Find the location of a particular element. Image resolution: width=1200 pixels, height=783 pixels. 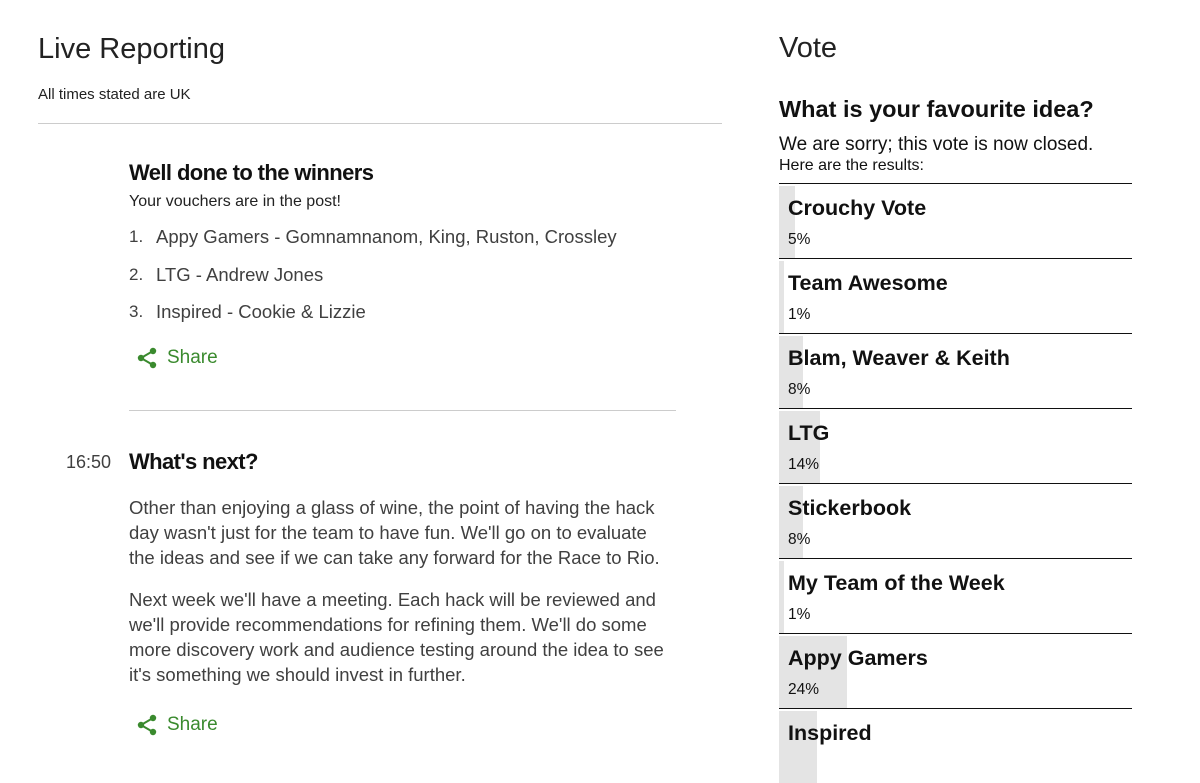

vote-result: Inspired is located at coordinates (955, 745).